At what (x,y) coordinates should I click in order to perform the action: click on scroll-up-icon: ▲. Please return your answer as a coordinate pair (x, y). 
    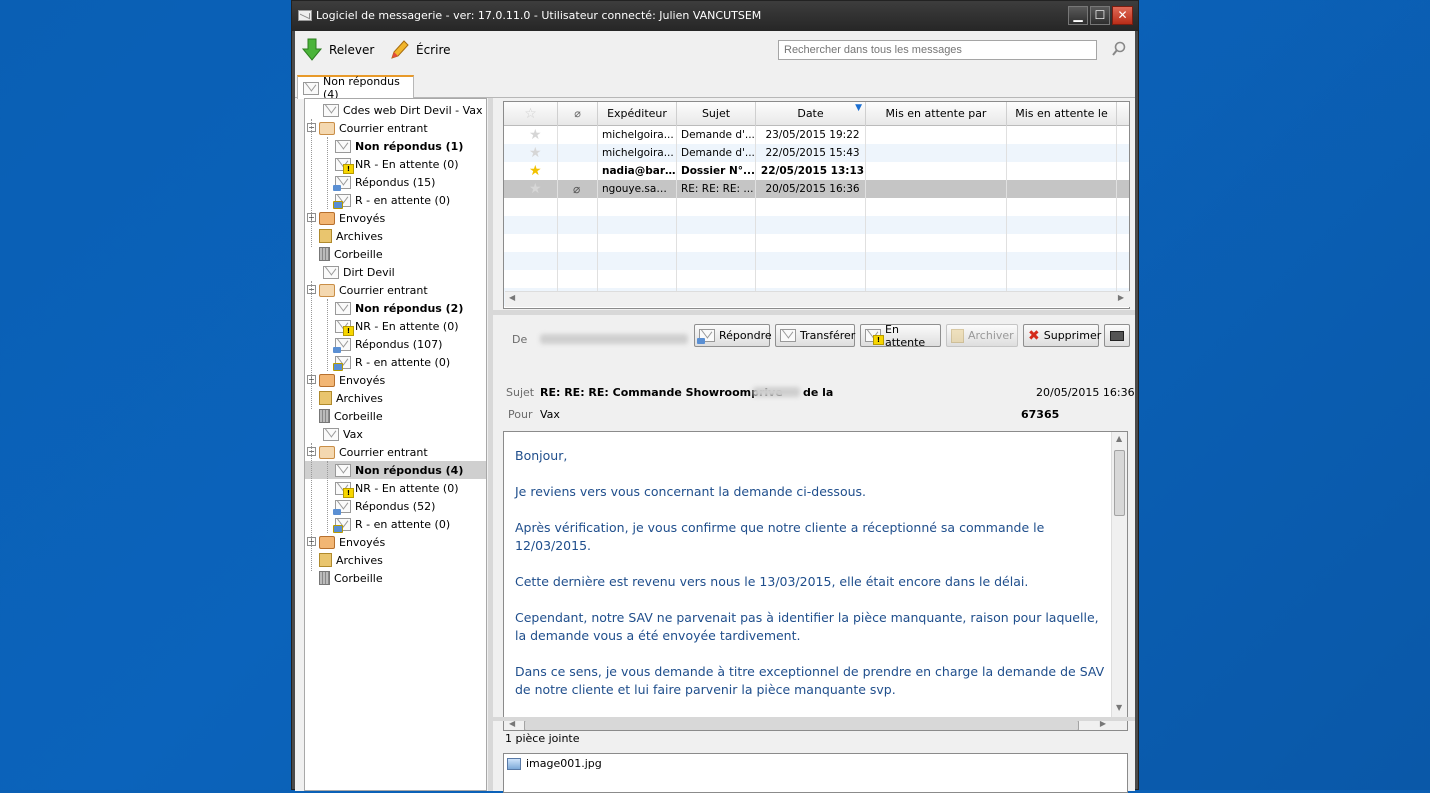
    Looking at the image, I should click on (1119, 438).